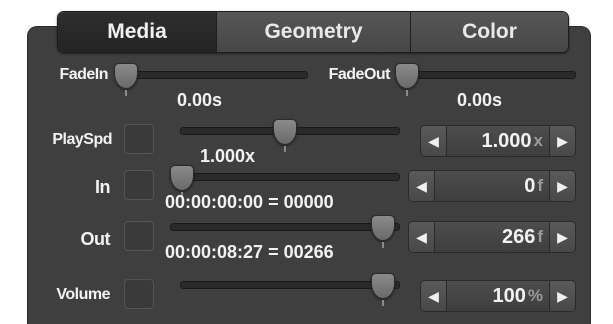 The height and width of the screenshot is (324, 613). What do you see at coordinates (540, 185) in the screenshot?
I see `in-unit: f` at bounding box center [540, 185].